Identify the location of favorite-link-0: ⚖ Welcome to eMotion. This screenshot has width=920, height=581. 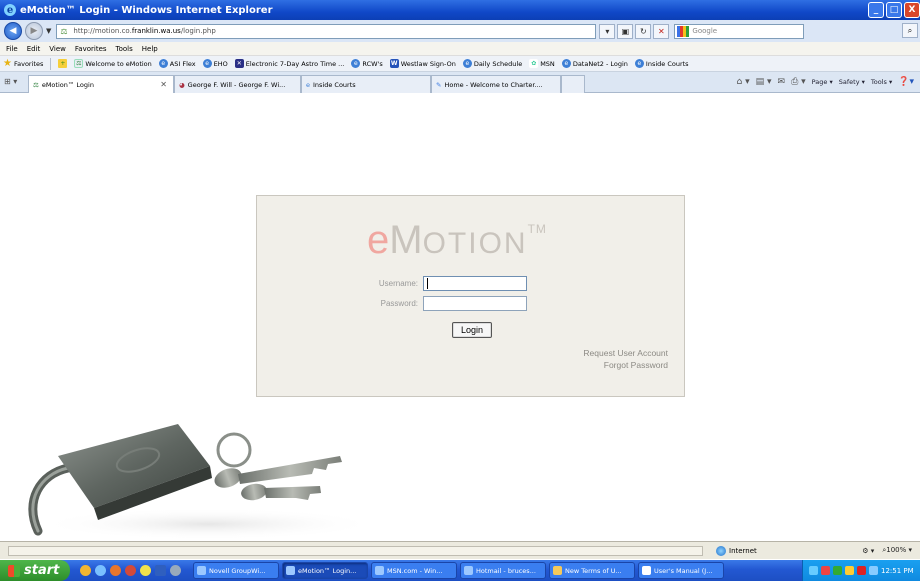
(113, 63).